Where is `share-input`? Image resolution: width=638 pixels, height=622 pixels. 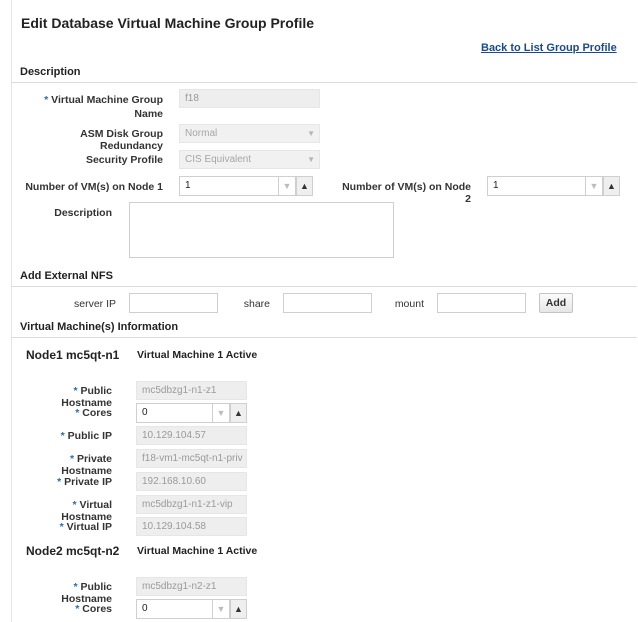 share-input is located at coordinates (327, 303).